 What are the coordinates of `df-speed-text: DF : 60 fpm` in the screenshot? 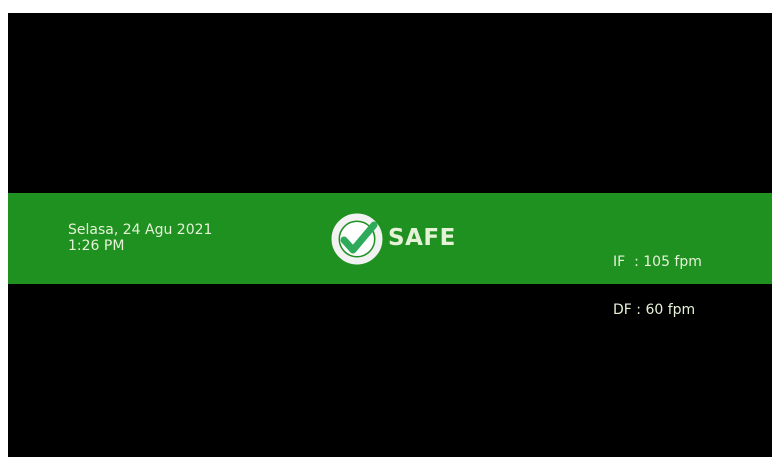 It's located at (654, 310).